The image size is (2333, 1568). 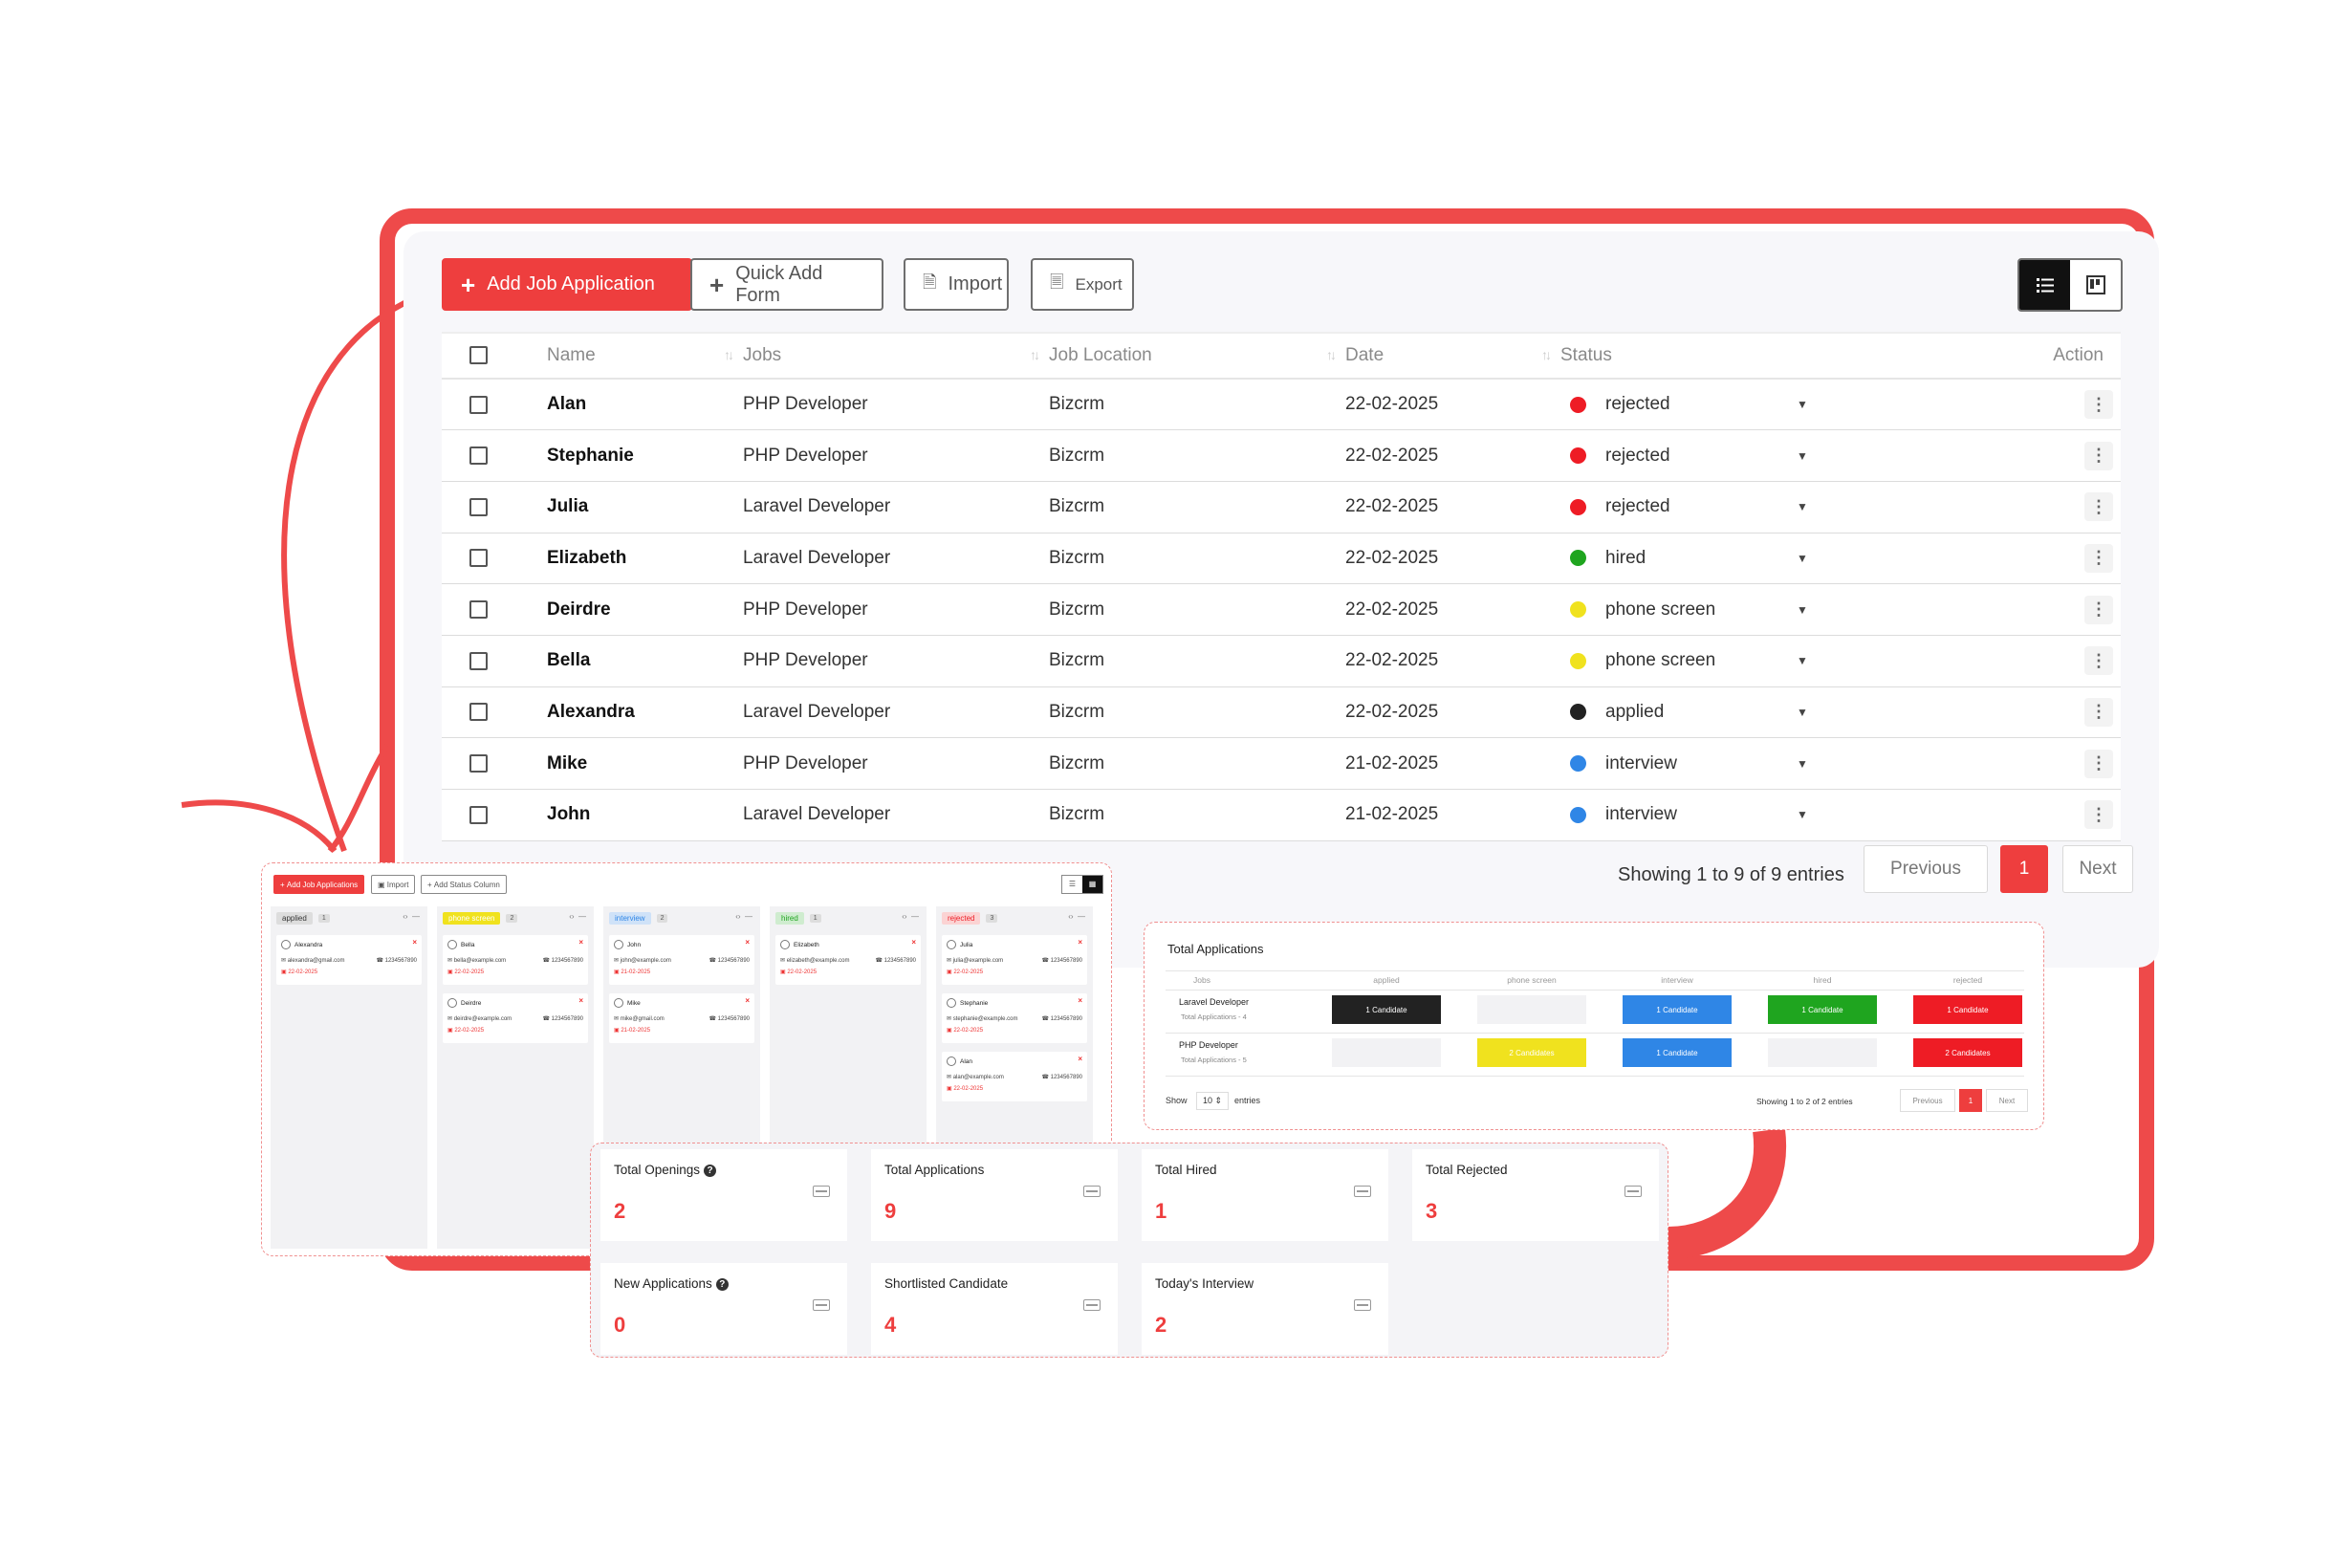 I want to click on next-button: Next, so click(x=2097, y=869).